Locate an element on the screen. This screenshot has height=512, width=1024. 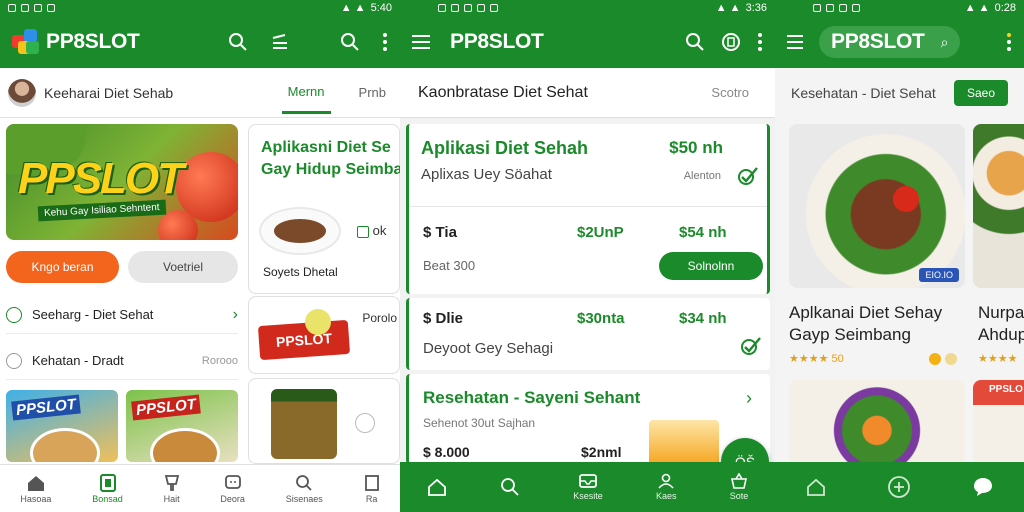
promo-card: PPSLOT Porolo is located at coordinates (324, 335).